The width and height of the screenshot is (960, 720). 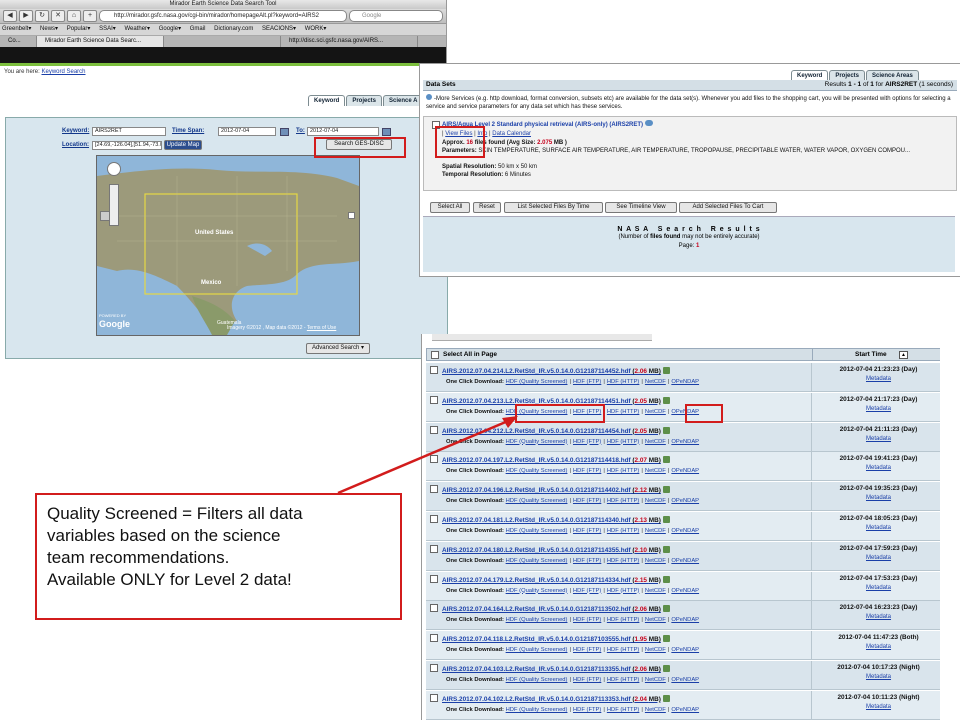 I want to click on annotation-arrow, so click(x=427, y=455).